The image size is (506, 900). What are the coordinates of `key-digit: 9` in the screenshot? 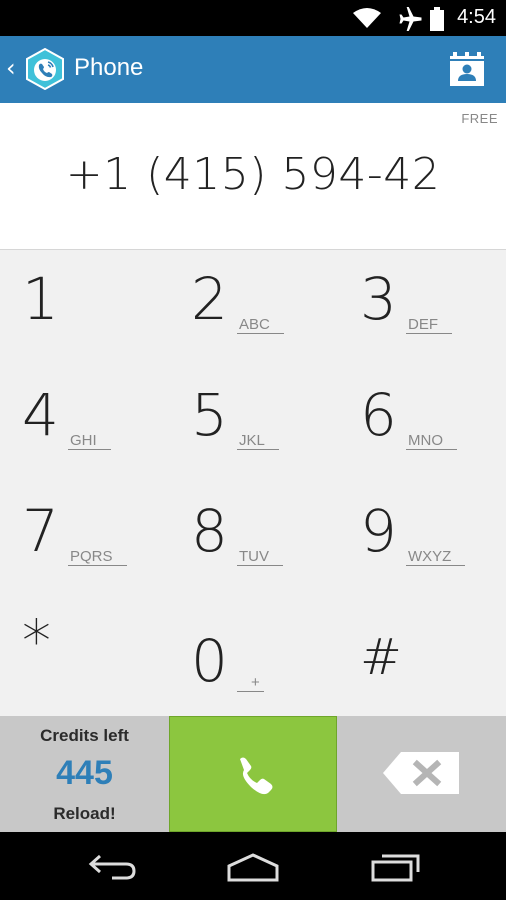 It's located at (378, 531).